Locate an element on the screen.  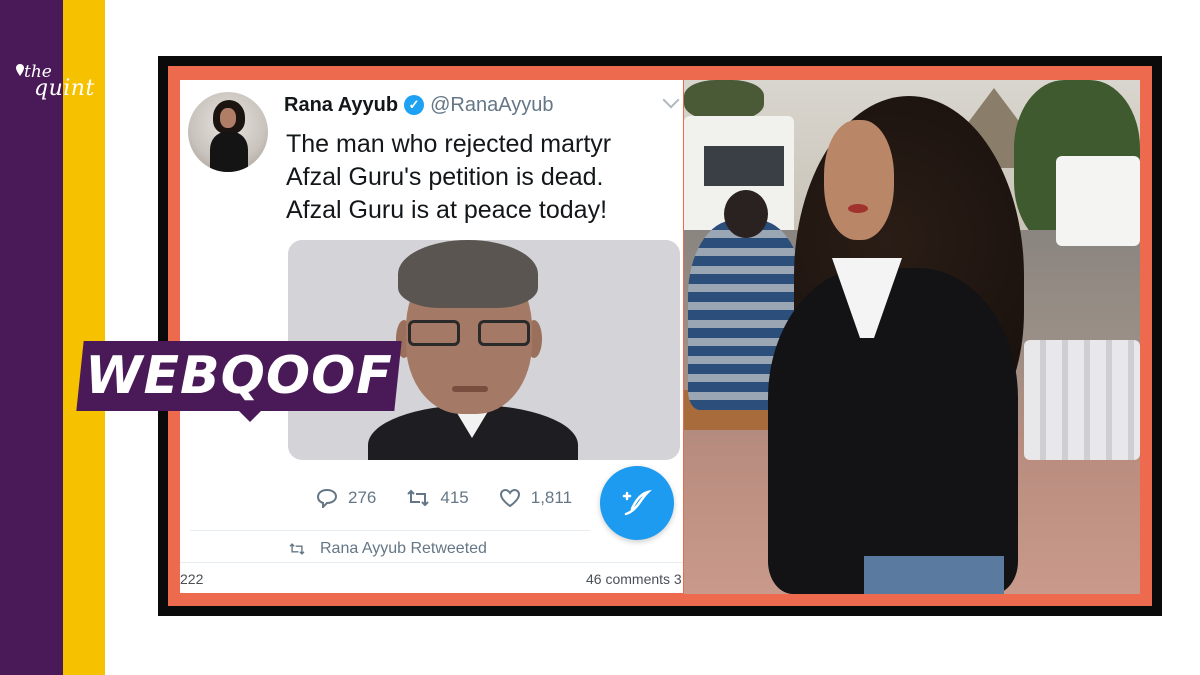
avatar-body is located at coordinates (229, 152).